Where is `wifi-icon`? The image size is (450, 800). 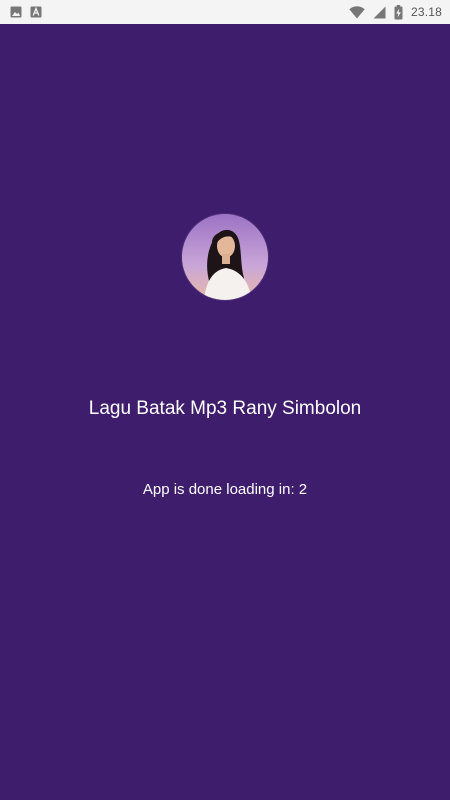 wifi-icon is located at coordinates (357, 12).